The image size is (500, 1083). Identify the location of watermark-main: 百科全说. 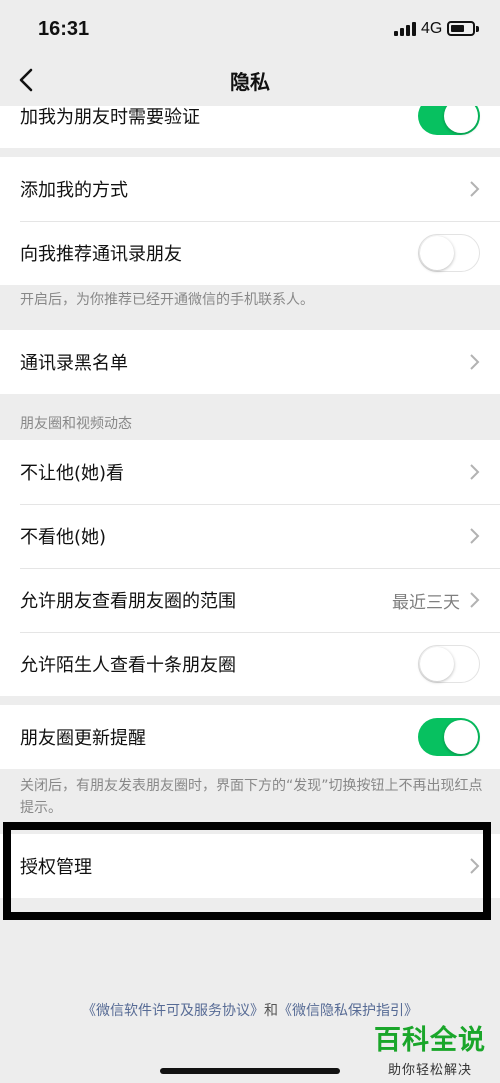
(430, 1040).